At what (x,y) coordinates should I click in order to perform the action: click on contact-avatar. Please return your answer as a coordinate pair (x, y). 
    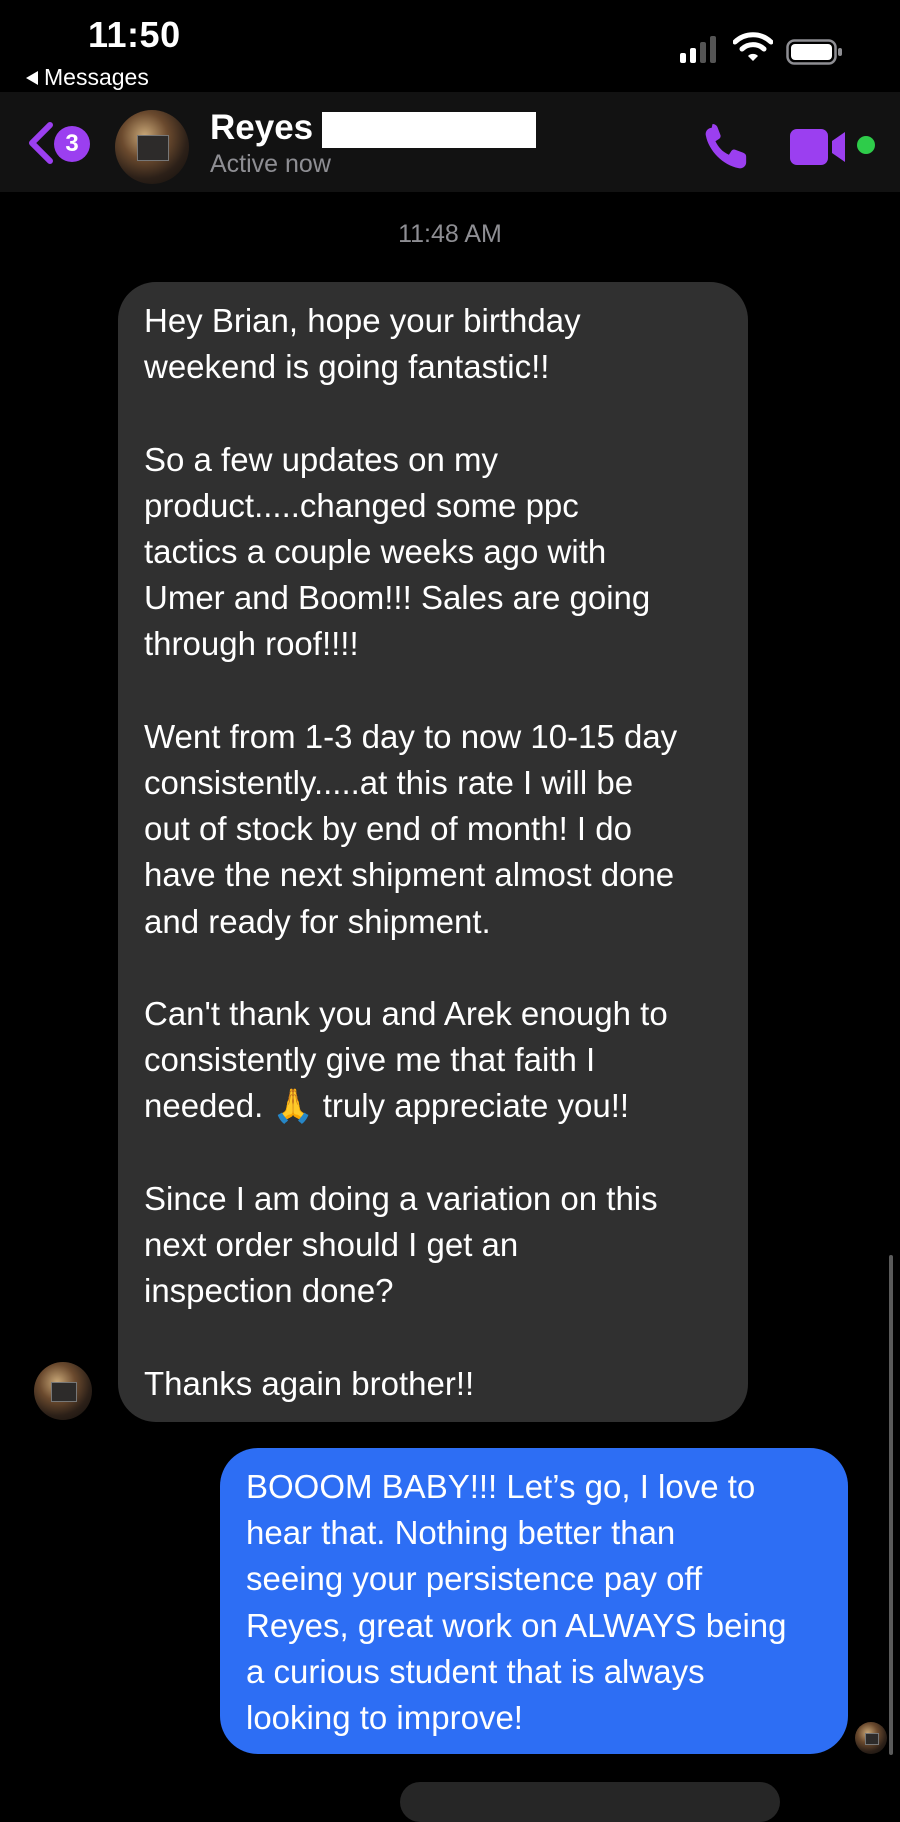
    Looking at the image, I should click on (152, 147).